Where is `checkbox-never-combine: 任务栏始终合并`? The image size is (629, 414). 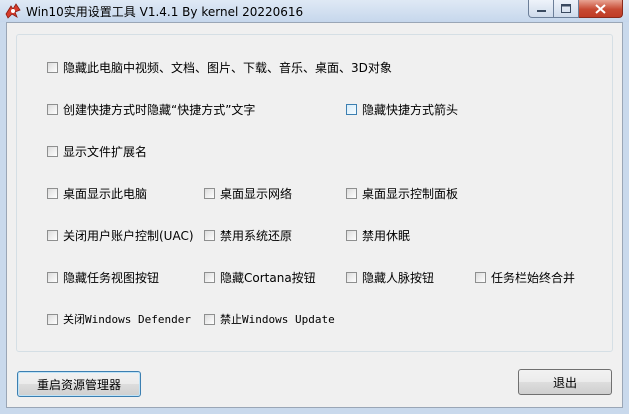 checkbox-never-combine: 任务栏始终合并 is located at coordinates (525, 277).